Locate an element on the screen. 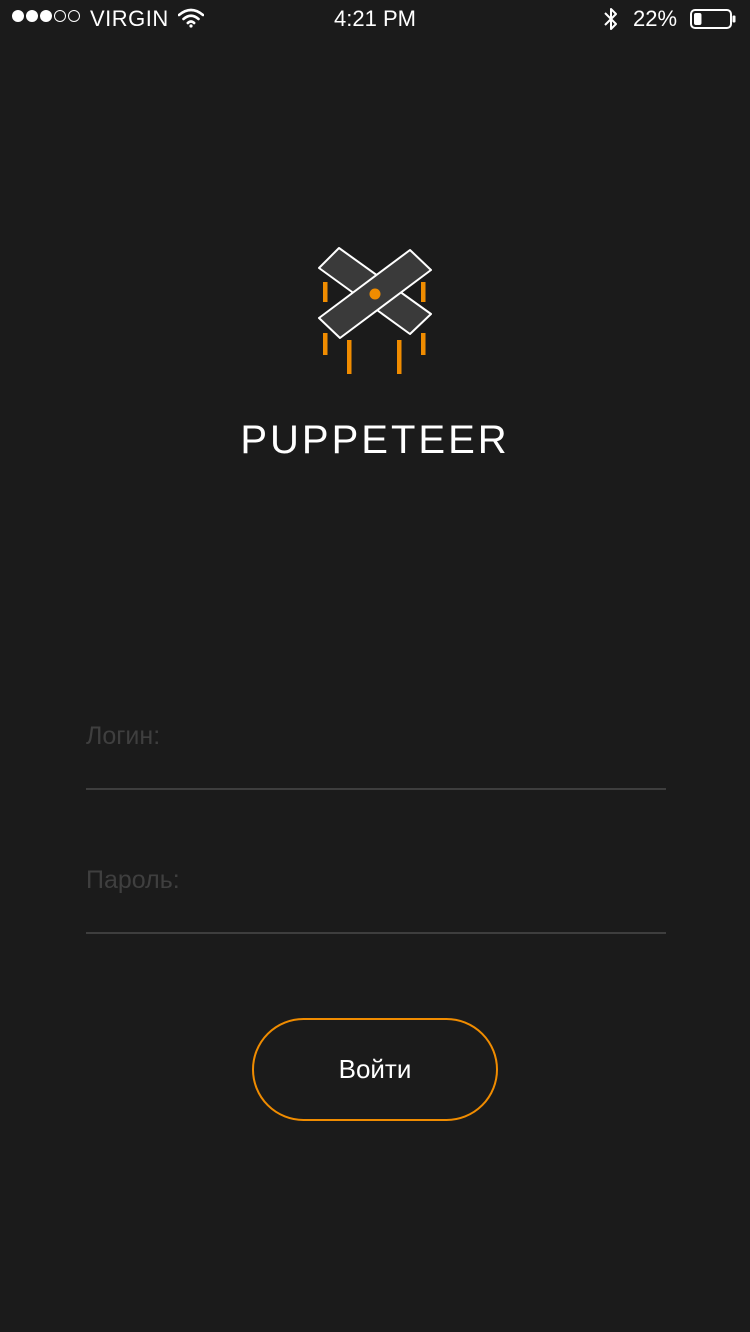  app-title: PUPPETEER is located at coordinates (375, 440).